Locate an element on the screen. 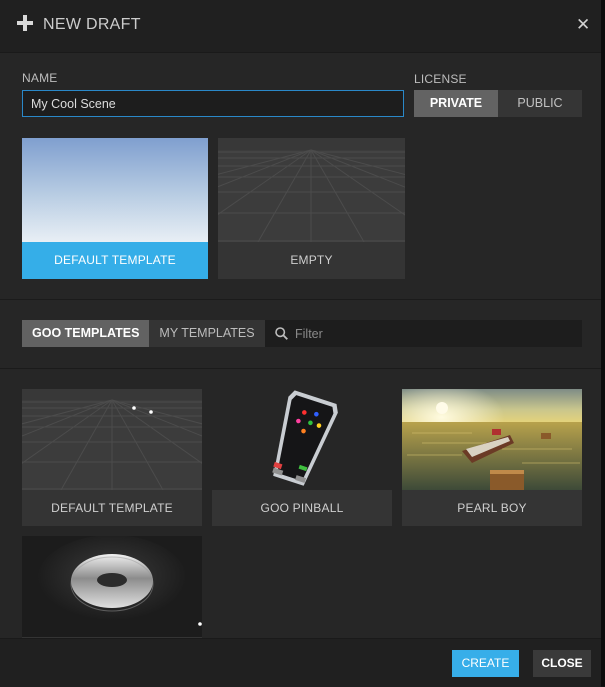 This screenshot has width=605, height=687. gallery-tile-goo-pinball: GOO PINBALL is located at coordinates (302, 457).